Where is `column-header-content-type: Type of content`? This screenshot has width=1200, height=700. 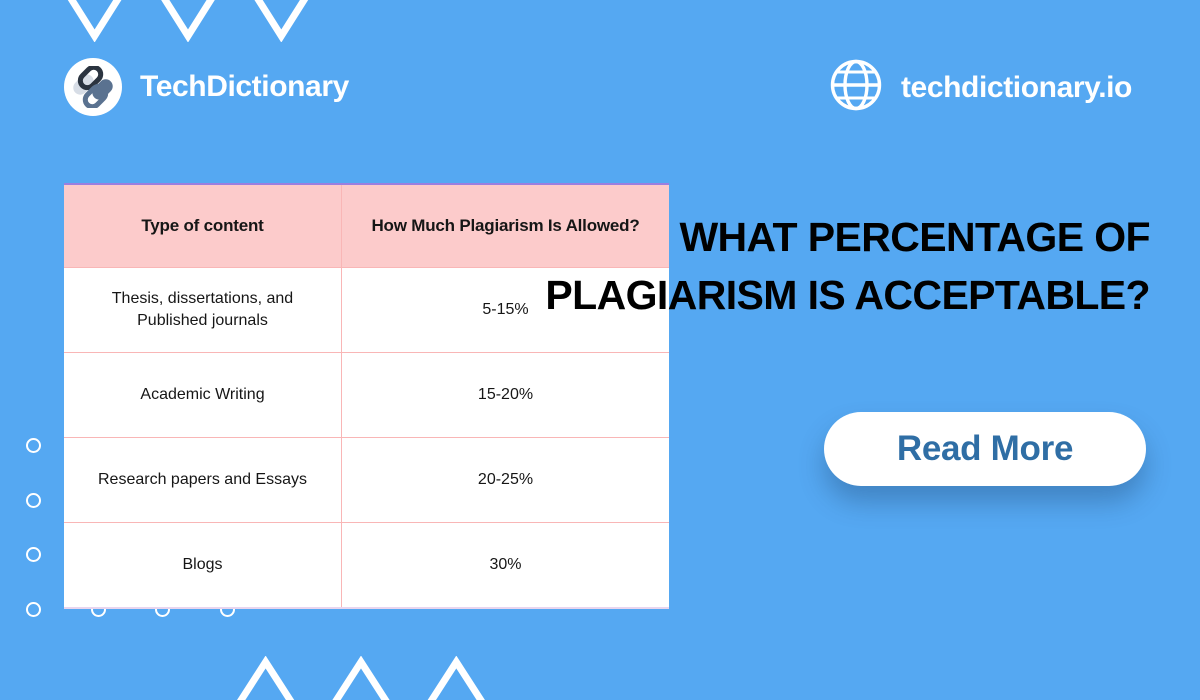
column-header-content-type: Type of content is located at coordinates (203, 226).